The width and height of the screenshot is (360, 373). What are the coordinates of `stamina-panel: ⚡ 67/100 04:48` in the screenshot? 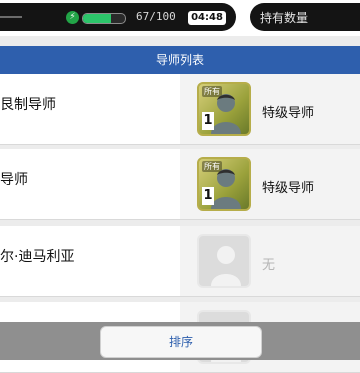 It's located at (118, 17).